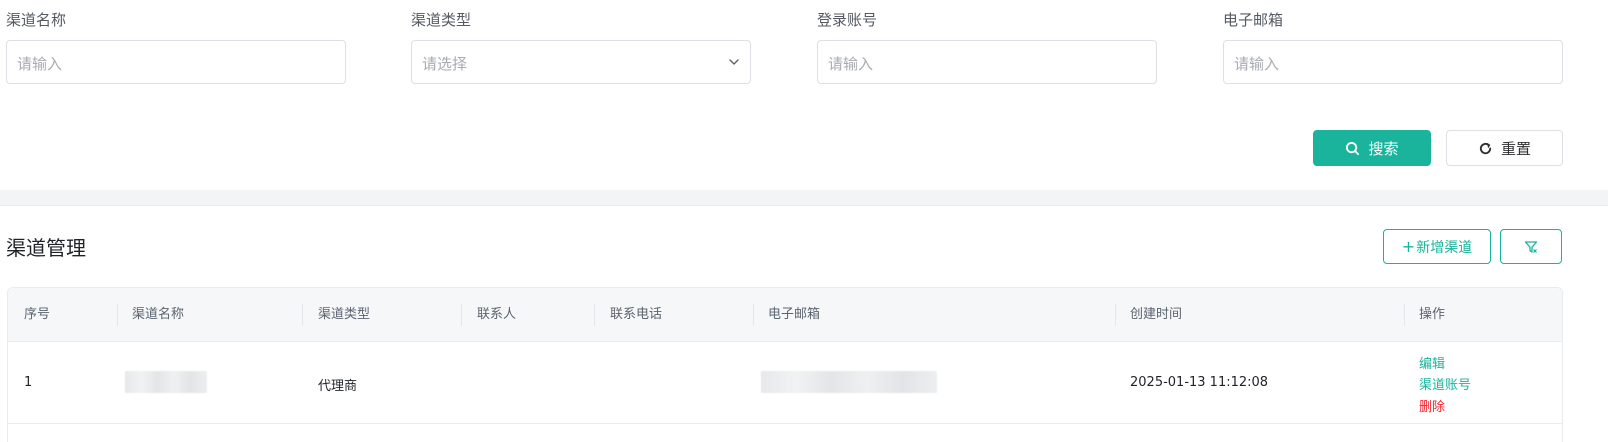  I want to click on channel-name-input: 请输入, so click(176, 62).